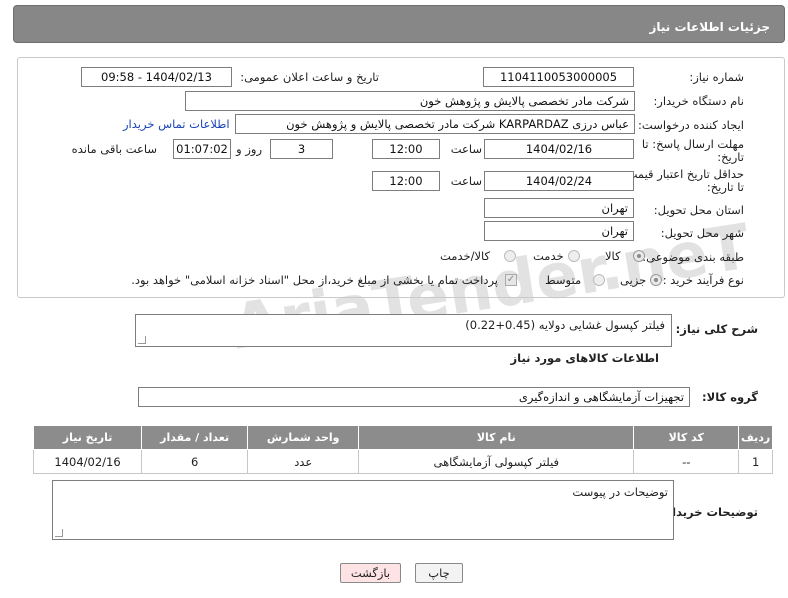 Image resolution: width=788 pixels, height=598 pixels. I want to click on deadline-label: مهلت ارسال پاسخ: تا تاریخ:, so click(692, 150).